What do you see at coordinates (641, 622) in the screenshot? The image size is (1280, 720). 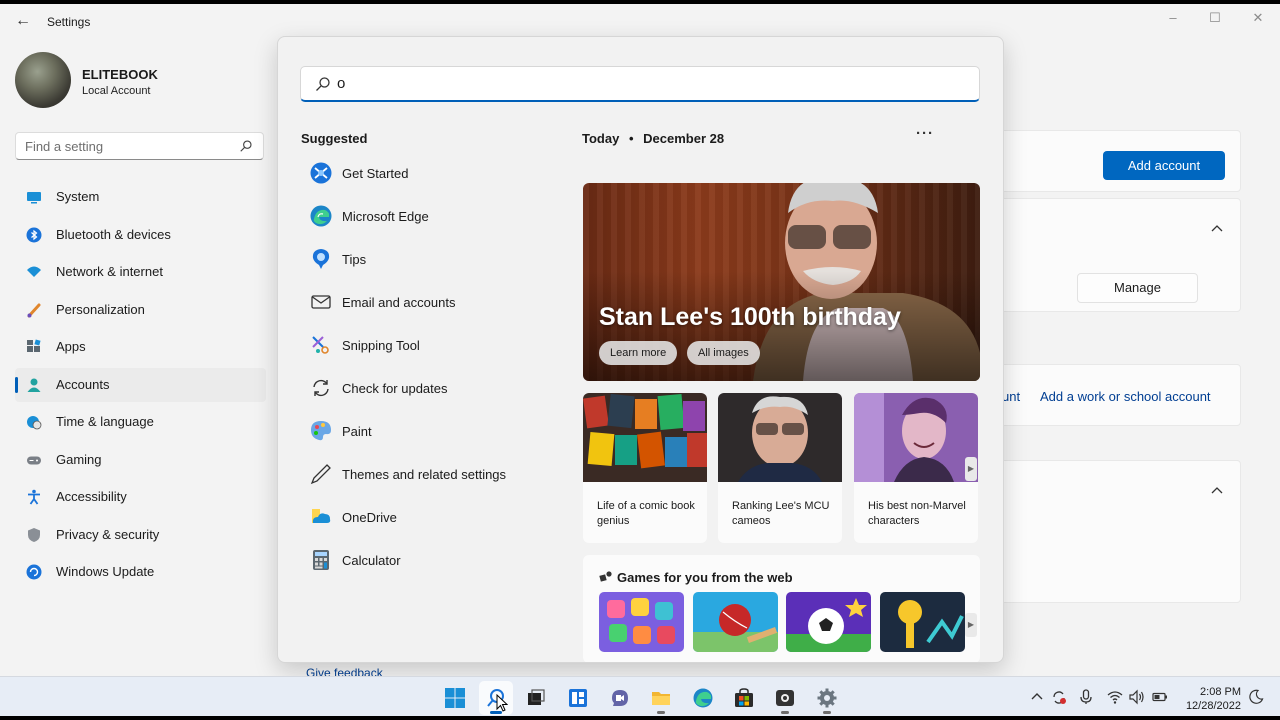 I see `game-tile-puzzle` at bounding box center [641, 622].